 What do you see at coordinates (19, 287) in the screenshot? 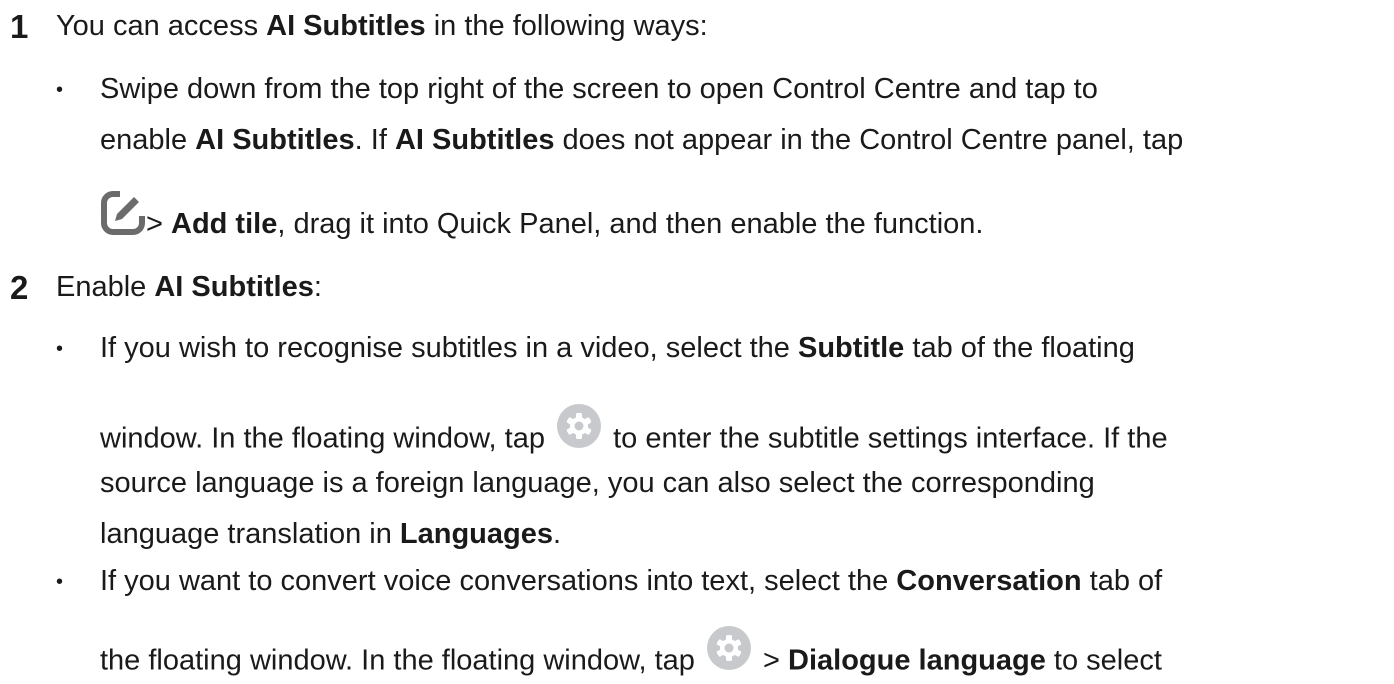
I see `step-2-number: 2` at bounding box center [19, 287].